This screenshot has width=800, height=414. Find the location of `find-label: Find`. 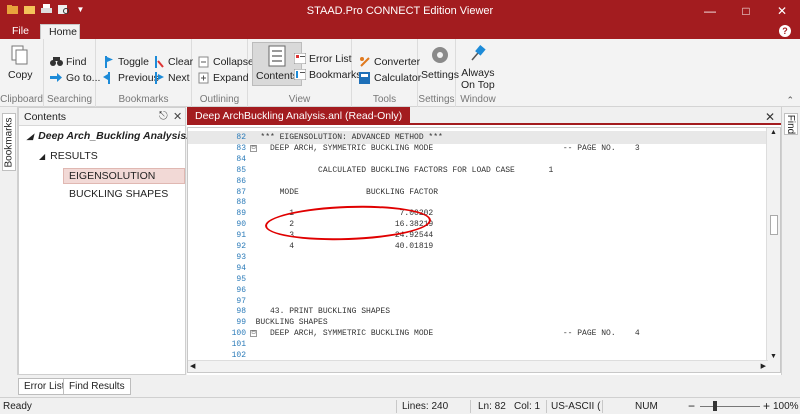

find-label: Find is located at coordinates (76, 61).